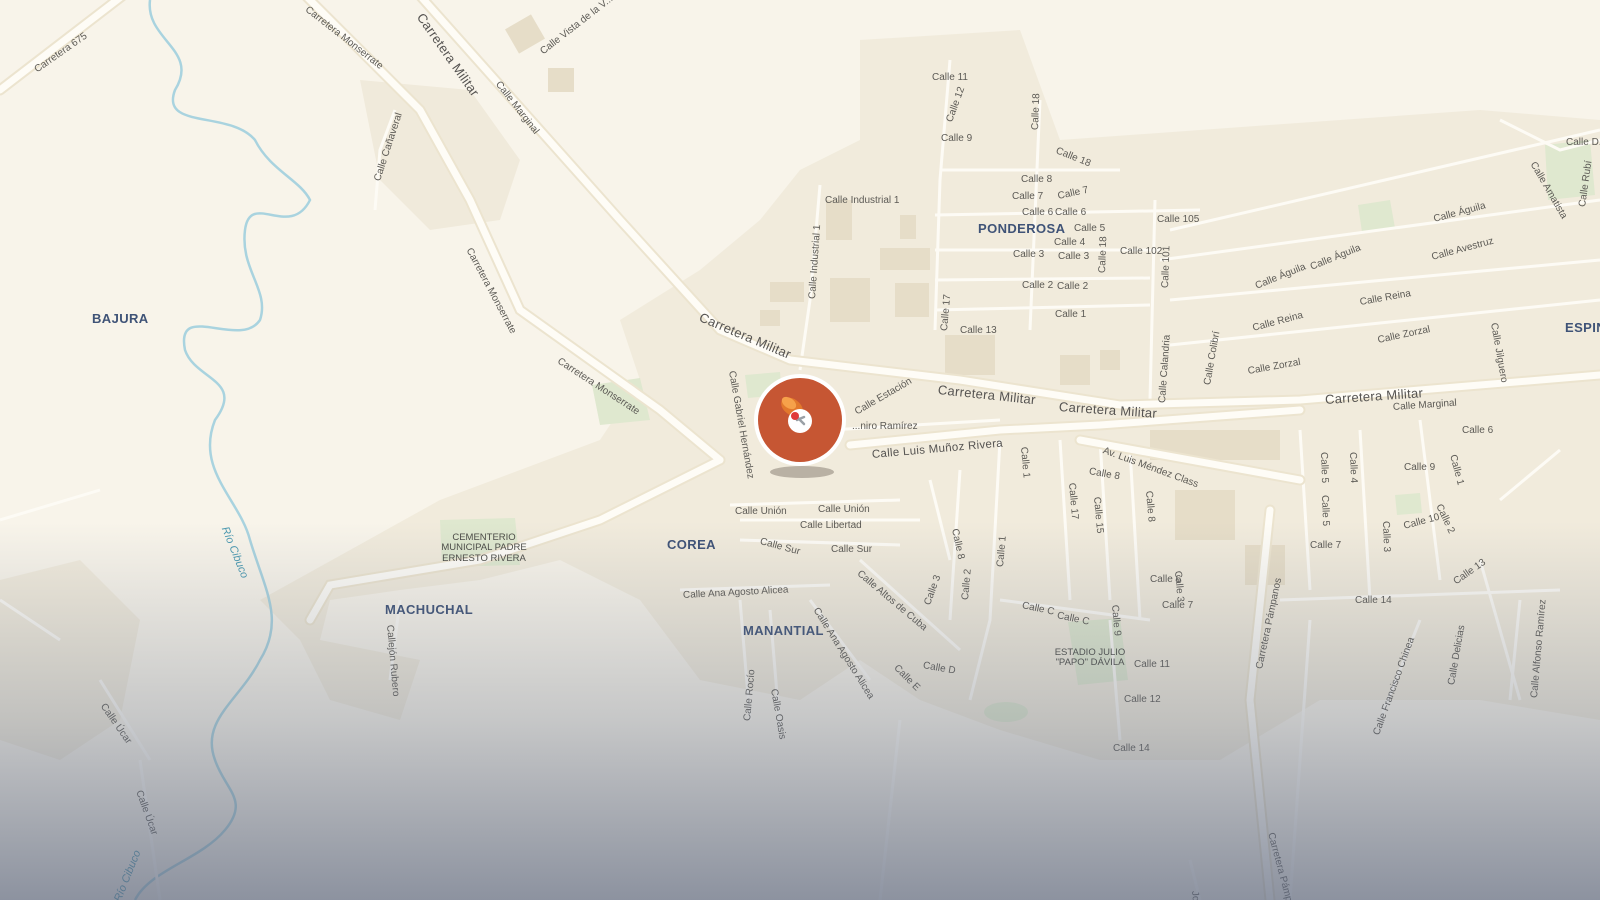 This screenshot has height=900, width=1600. I want to click on neighborhood-label-espin: ESPIN, so click(1582, 327).